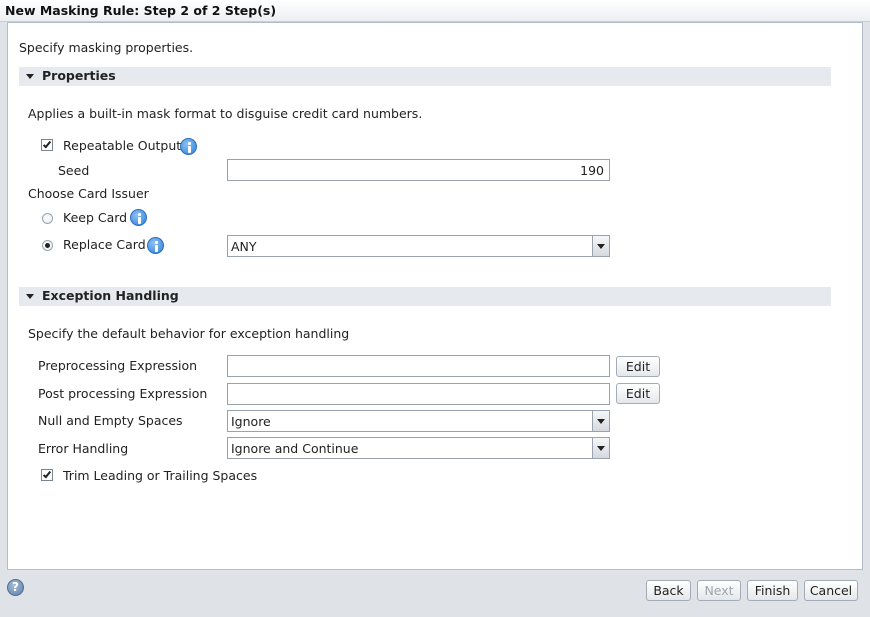 The height and width of the screenshot is (617, 870). Describe the element at coordinates (141, 10) in the screenshot. I see `dialog-title: New Masking Rule: Step 2 of 2 Step(s)` at that location.